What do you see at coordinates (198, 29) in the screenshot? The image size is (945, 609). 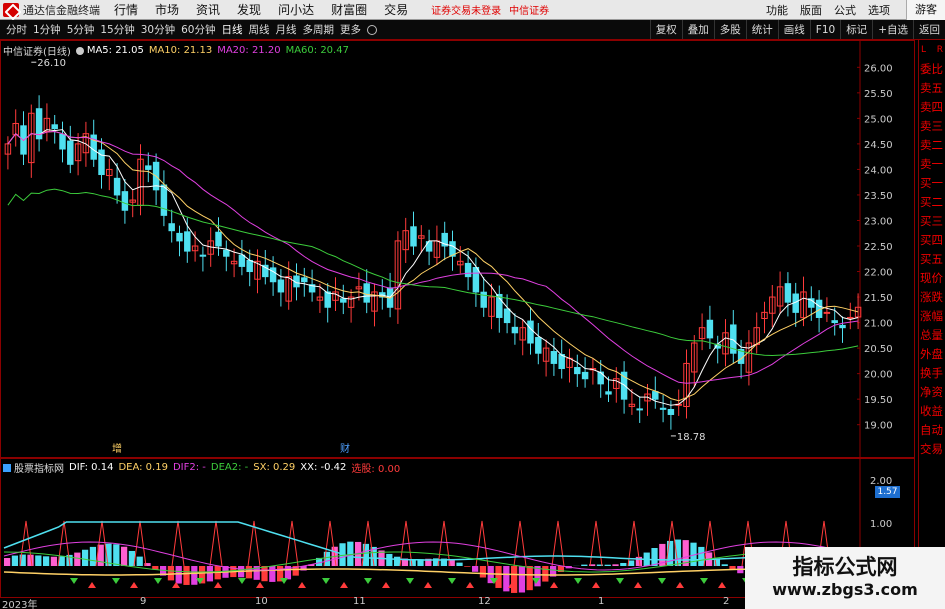 I see `period-60min: 60分钟` at bounding box center [198, 29].